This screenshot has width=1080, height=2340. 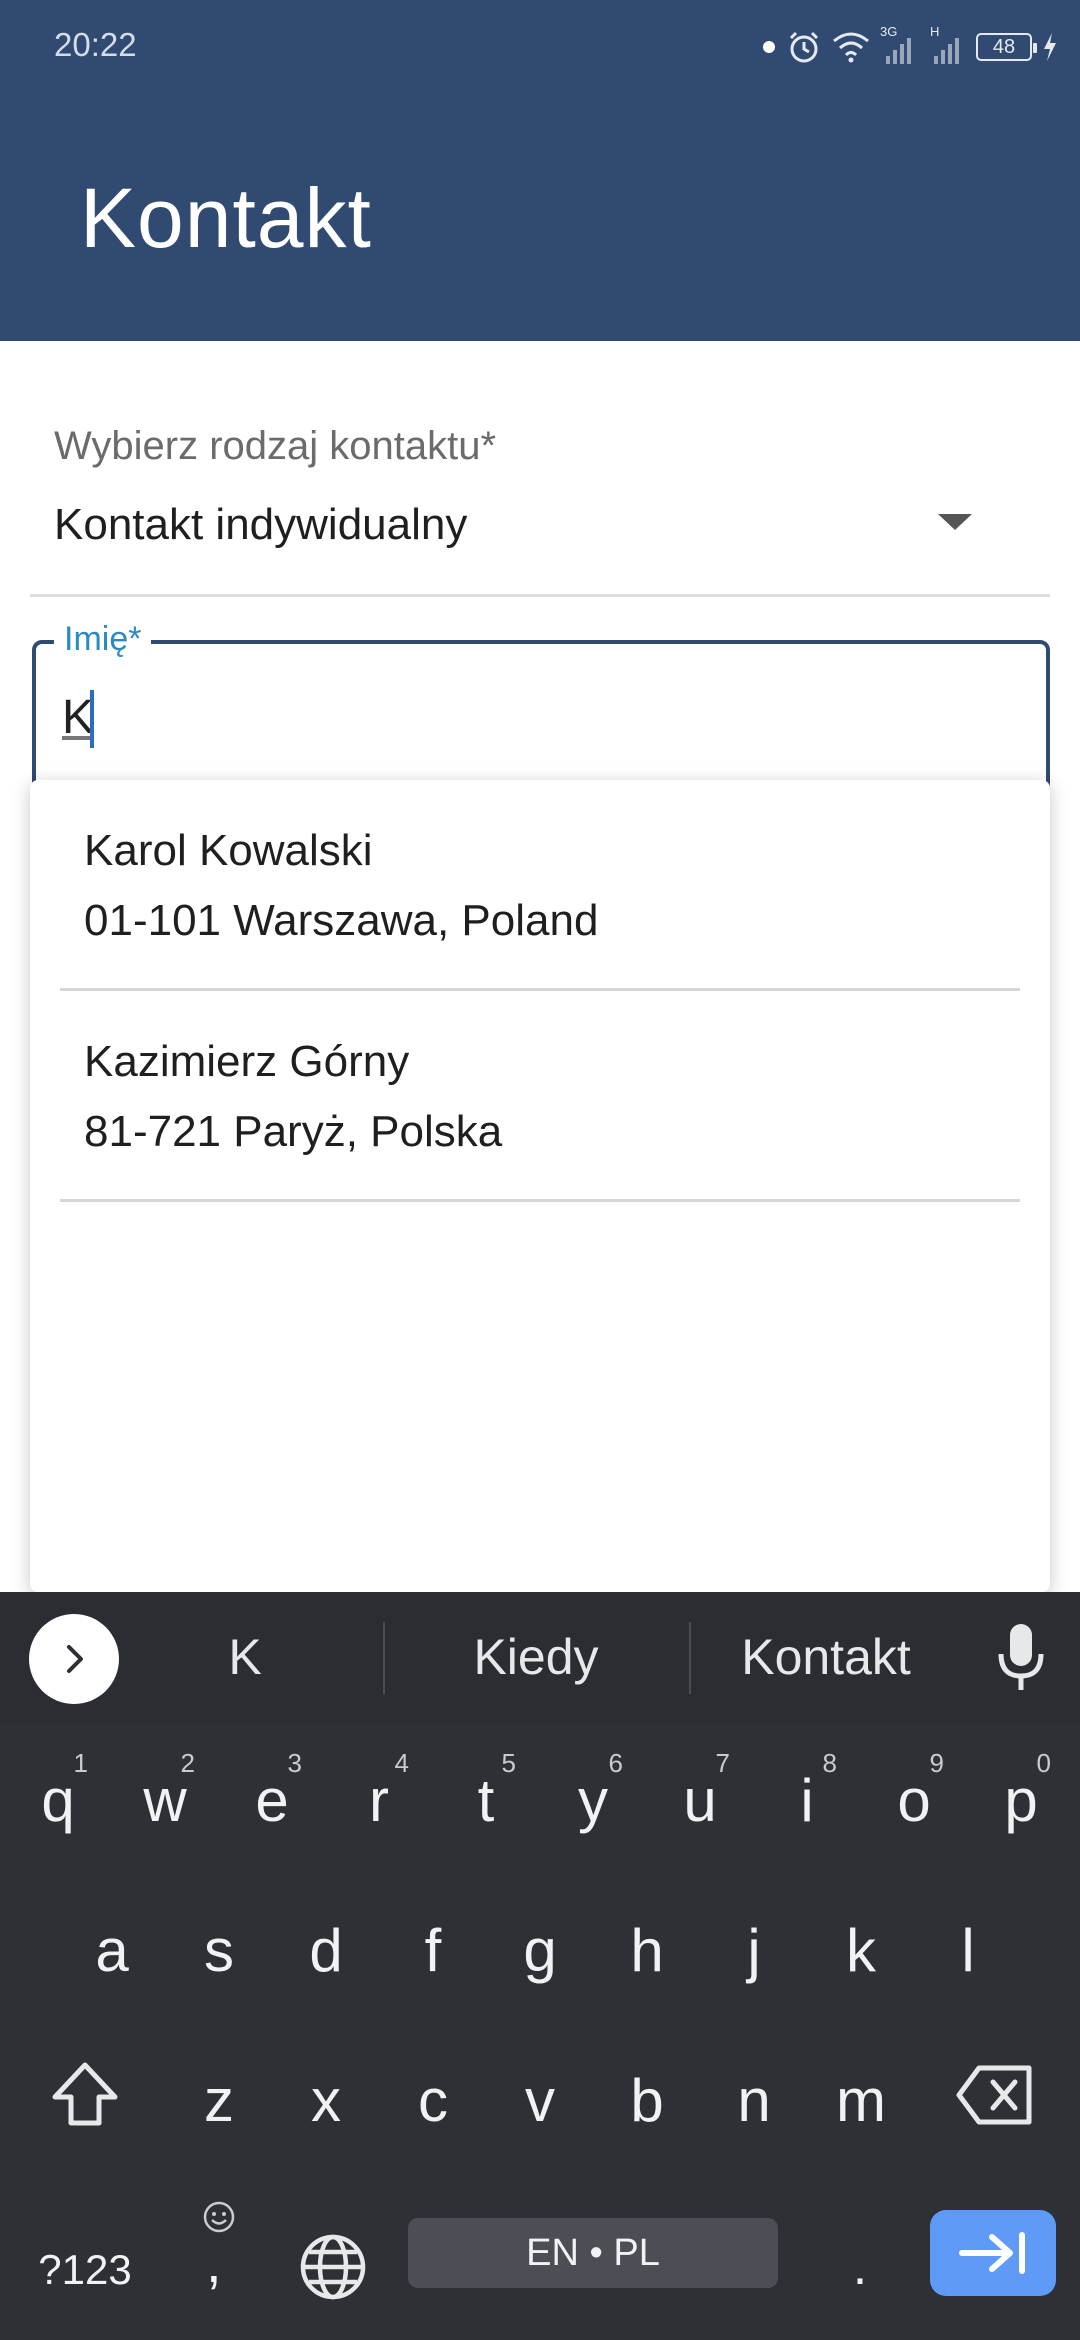 What do you see at coordinates (245, 1657) in the screenshot?
I see `keyboard-suggestion: K` at bounding box center [245, 1657].